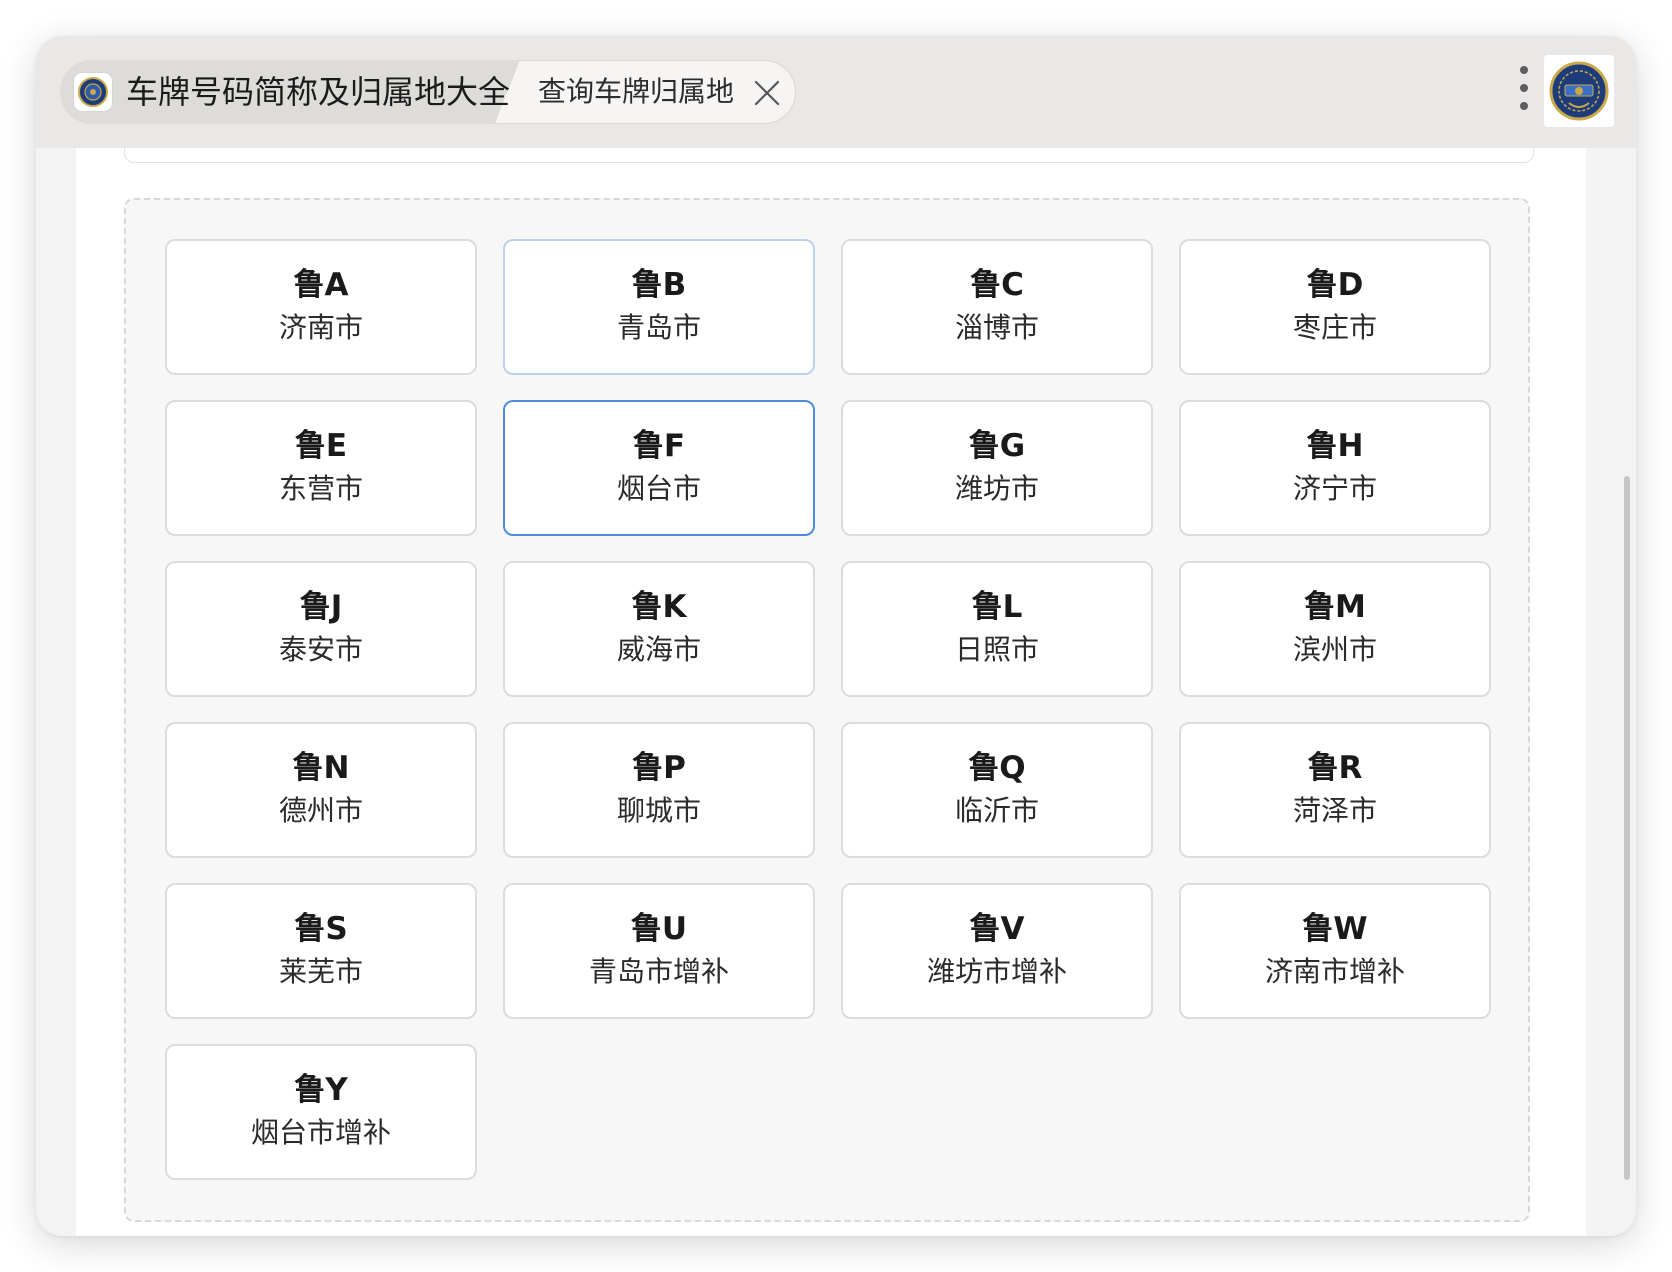  I want to click on plate-city: 德州市, so click(320, 810).